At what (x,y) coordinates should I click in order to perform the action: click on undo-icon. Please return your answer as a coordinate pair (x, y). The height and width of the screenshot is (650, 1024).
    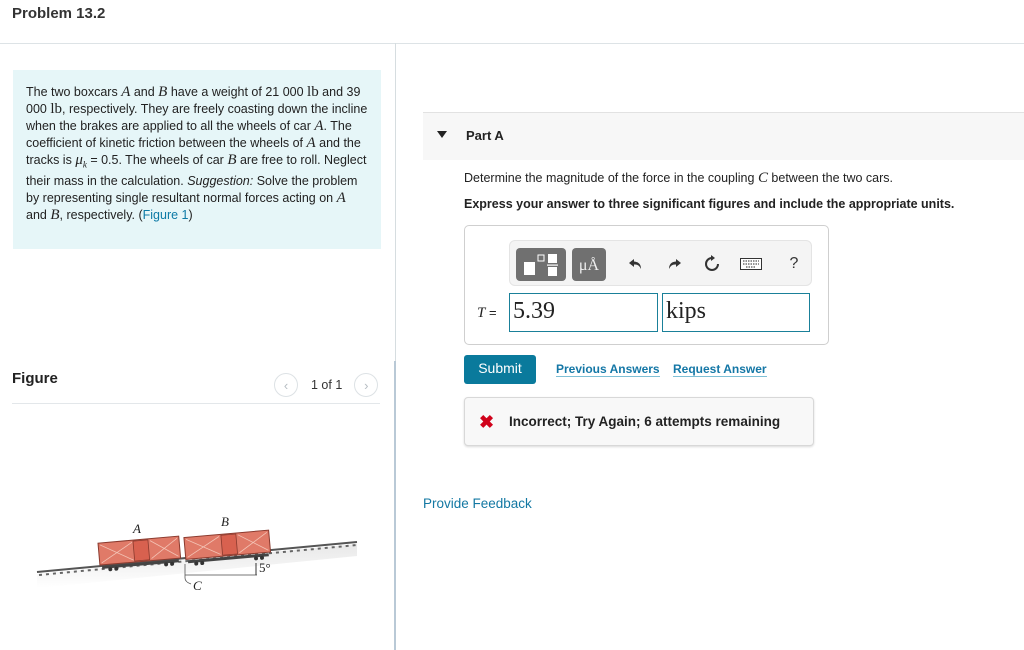
    Looking at the image, I should click on (635, 264).